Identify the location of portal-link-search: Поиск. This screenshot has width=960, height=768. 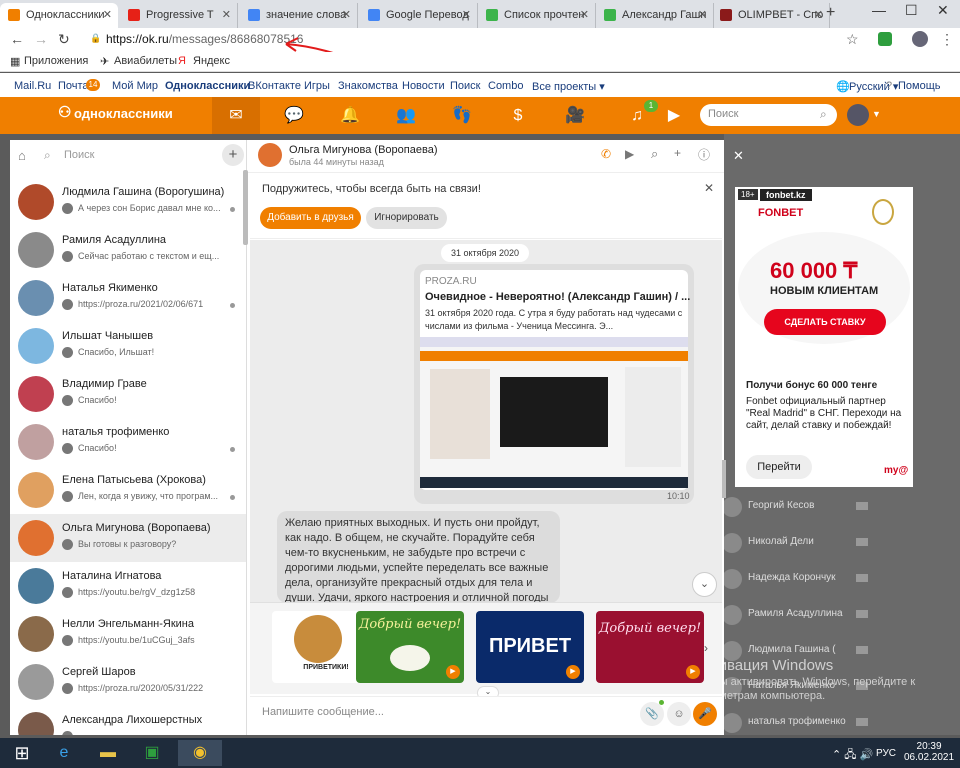
(465, 86).